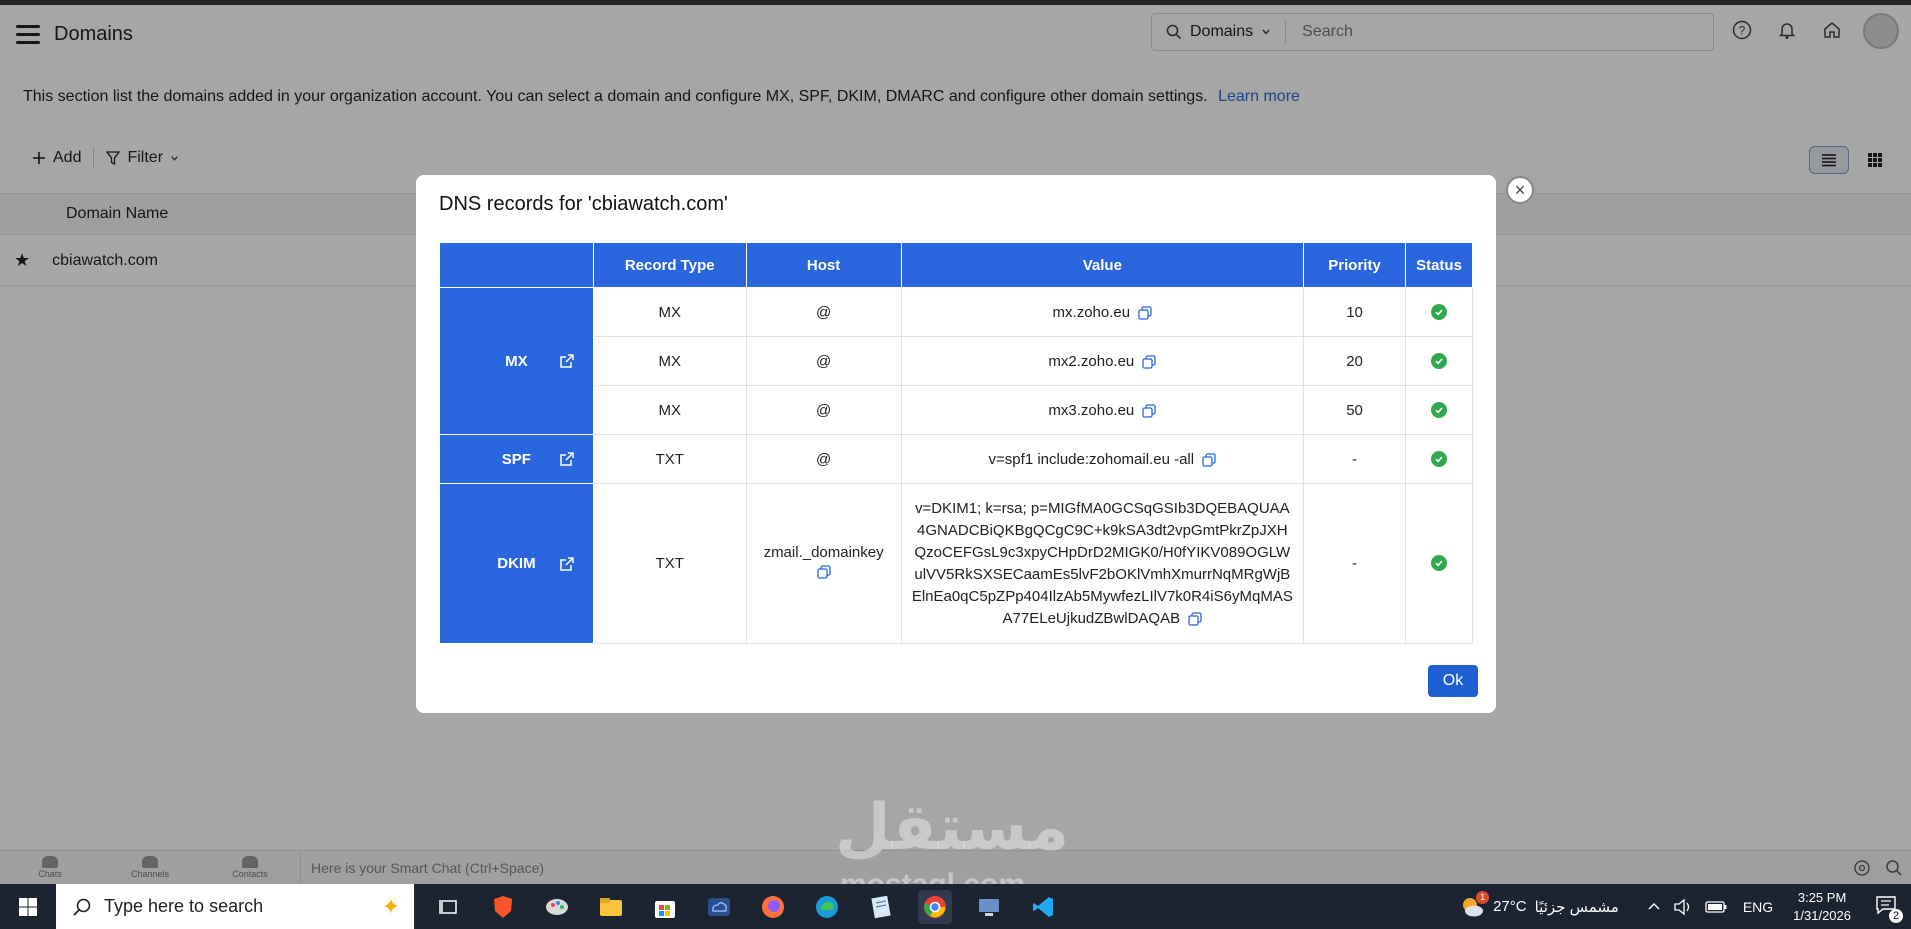  I want to click on dialog-title: DNS records for 'cbiawatch.com', so click(583, 204).